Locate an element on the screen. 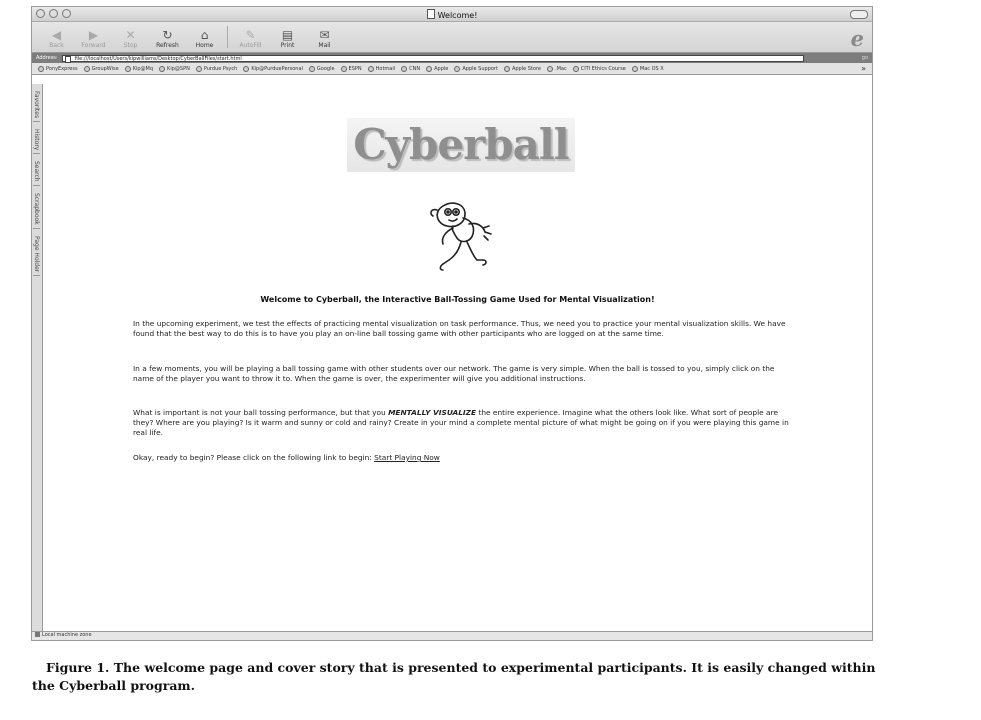 This screenshot has width=981, height=720. favorite-link: Mac OS X is located at coordinates (647, 68).